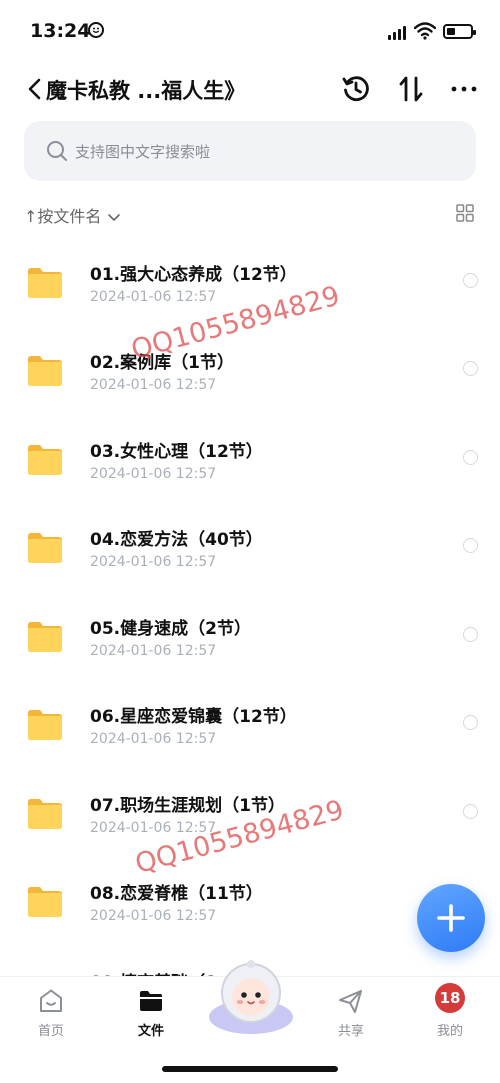 The width and height of the screenshot is (500, 1083). Describe the element at coordinates (150, 1031) in the screenshot. I see `tab-label: 文件` at that location.